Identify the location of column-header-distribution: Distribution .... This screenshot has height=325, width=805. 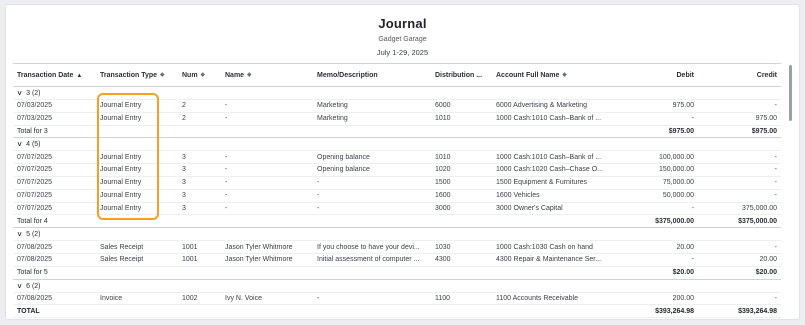
(461, 75).